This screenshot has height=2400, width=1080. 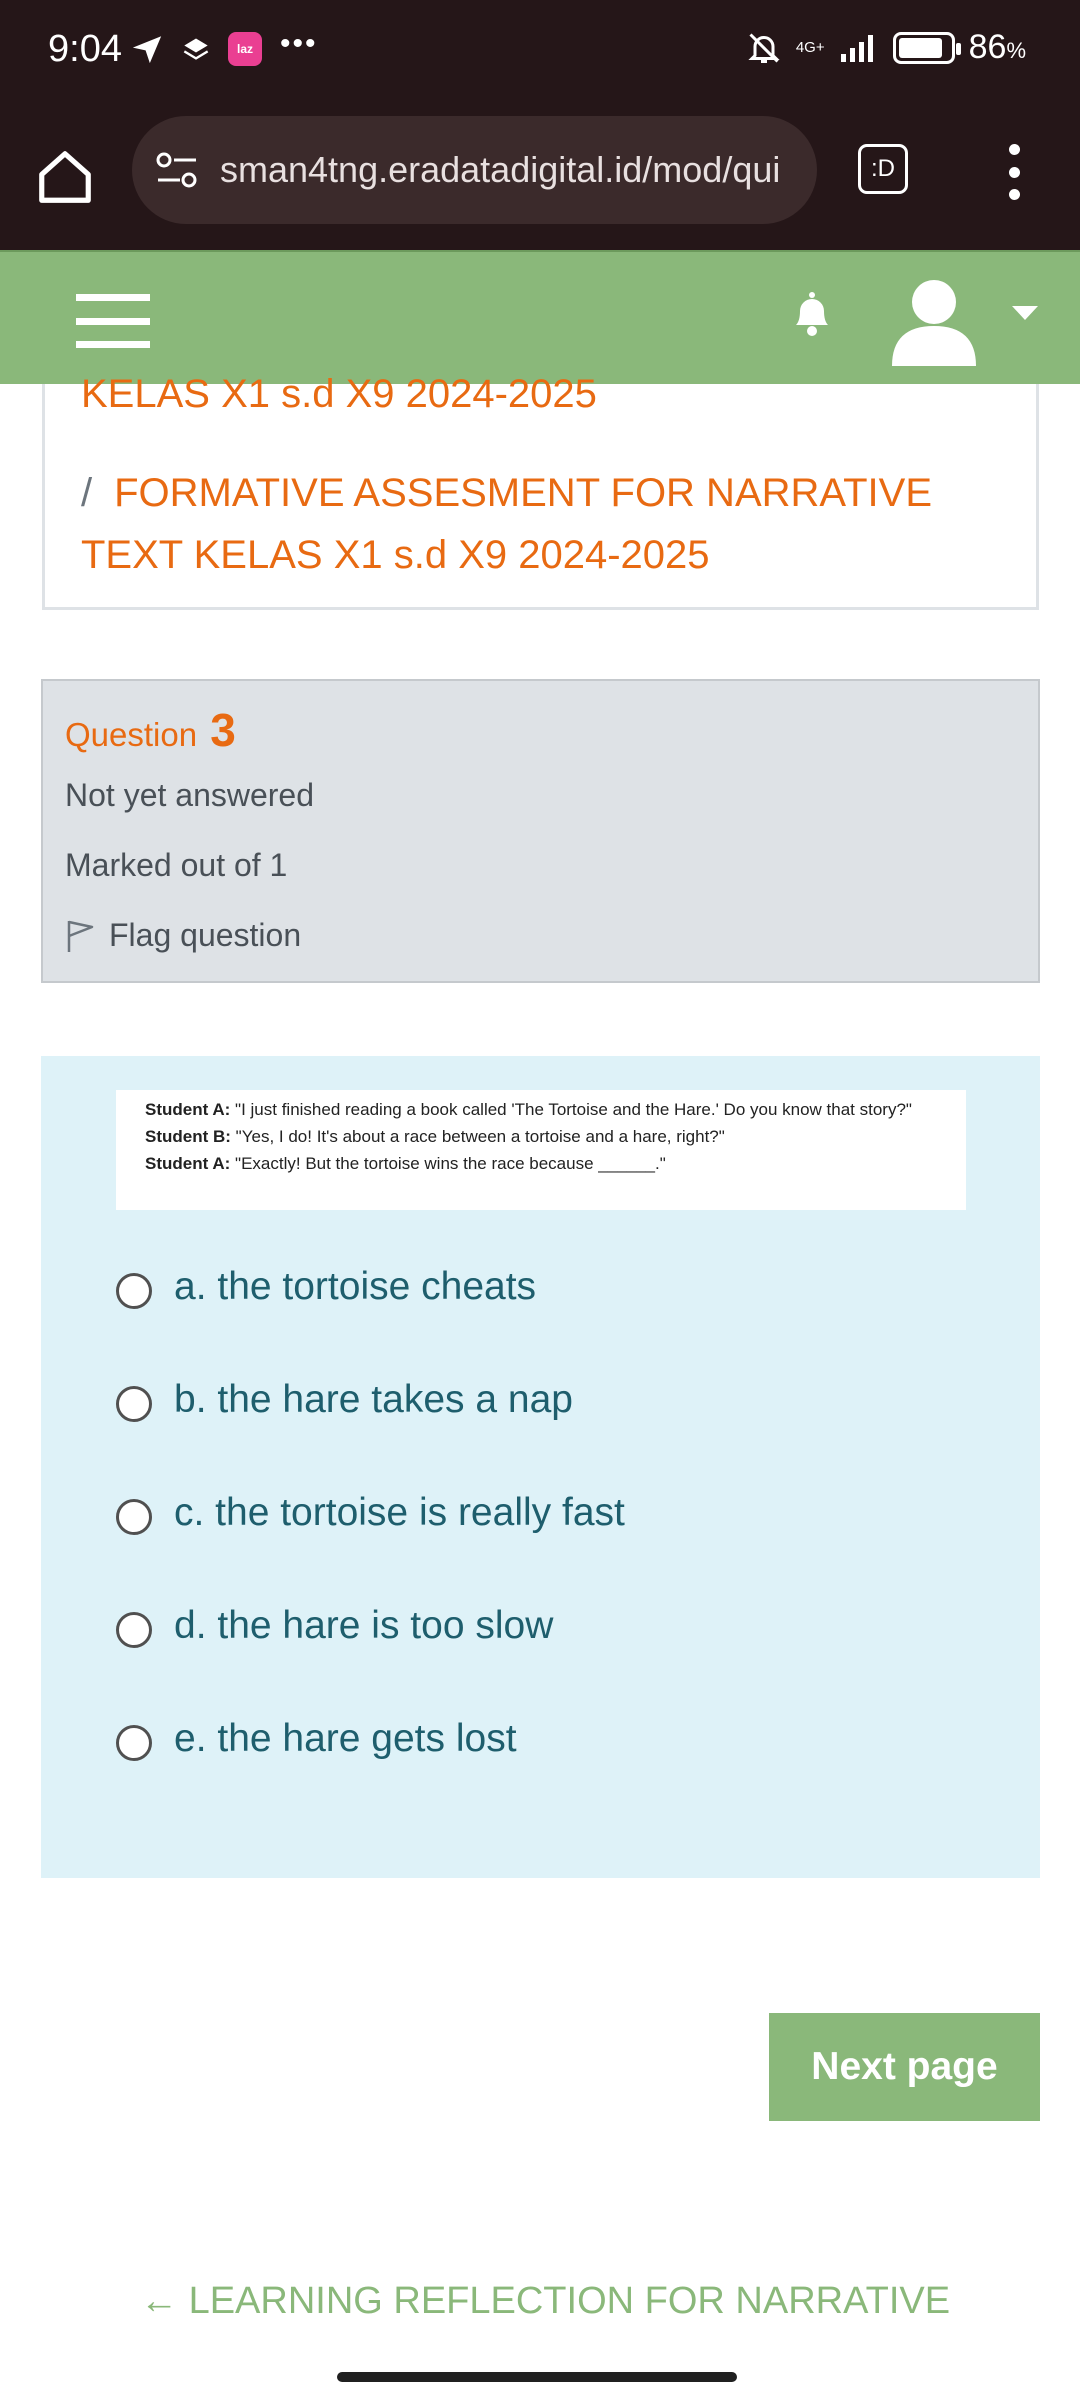 I want to click on answer-option-c: c. the tortoise is really fast, so click(x=370, y=1512).